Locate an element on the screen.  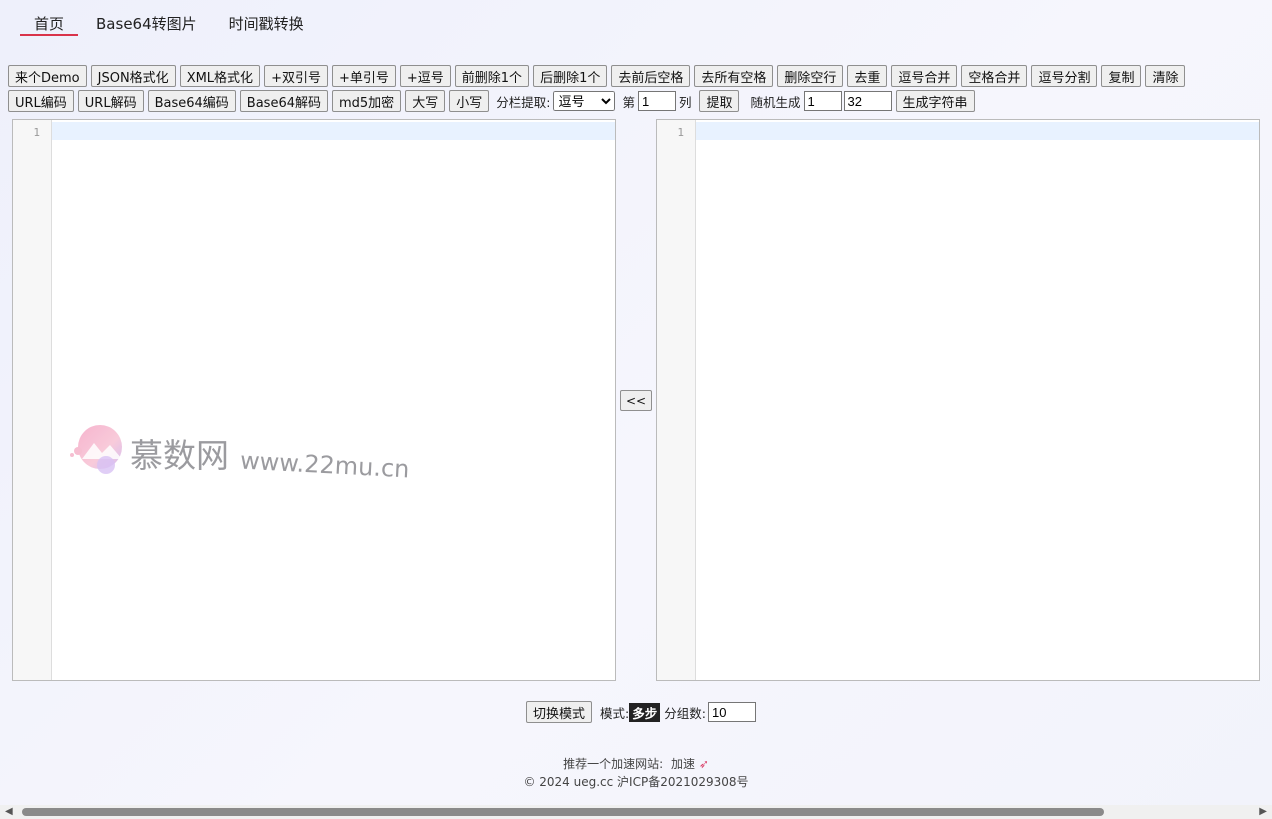
delete-empty-lines-button: 删除空行 is located at coordinates (810, 76).